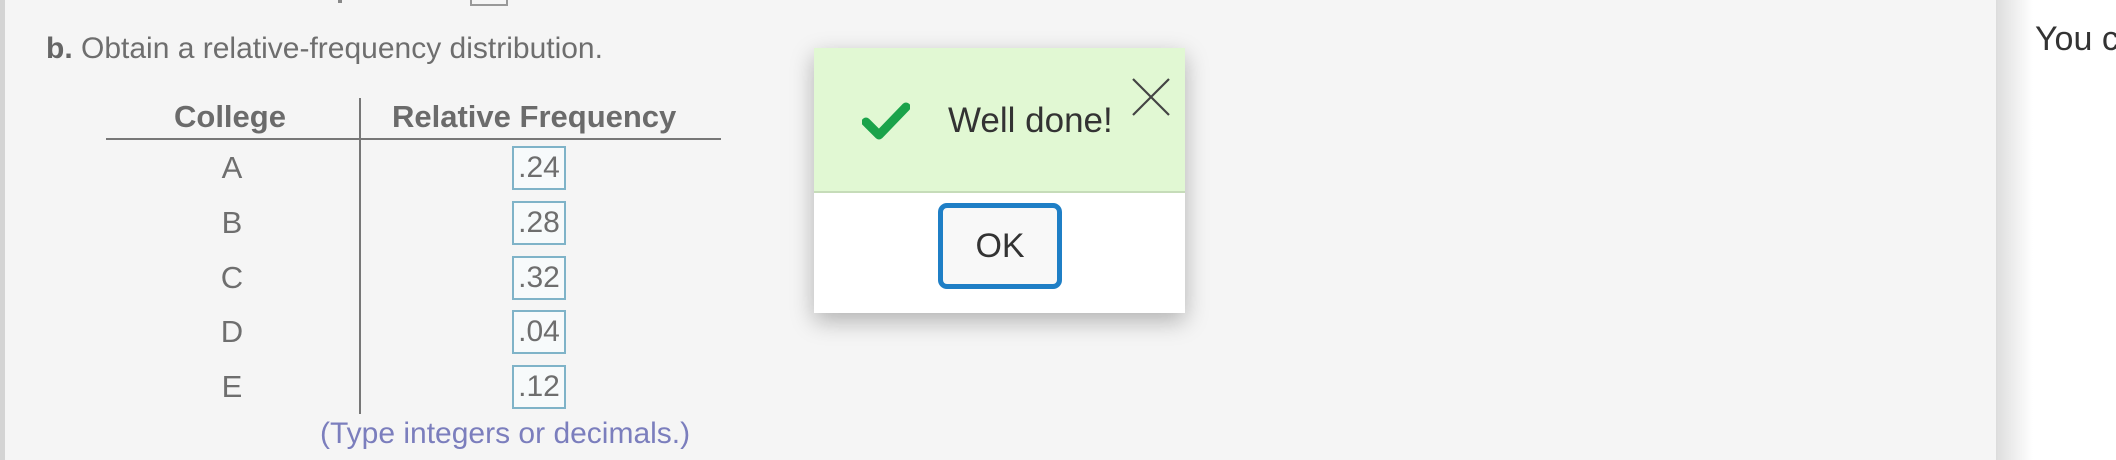 This screenshot has height=460, width=2116. I want to click on side-panel-text: You c, so click(2075, 39).